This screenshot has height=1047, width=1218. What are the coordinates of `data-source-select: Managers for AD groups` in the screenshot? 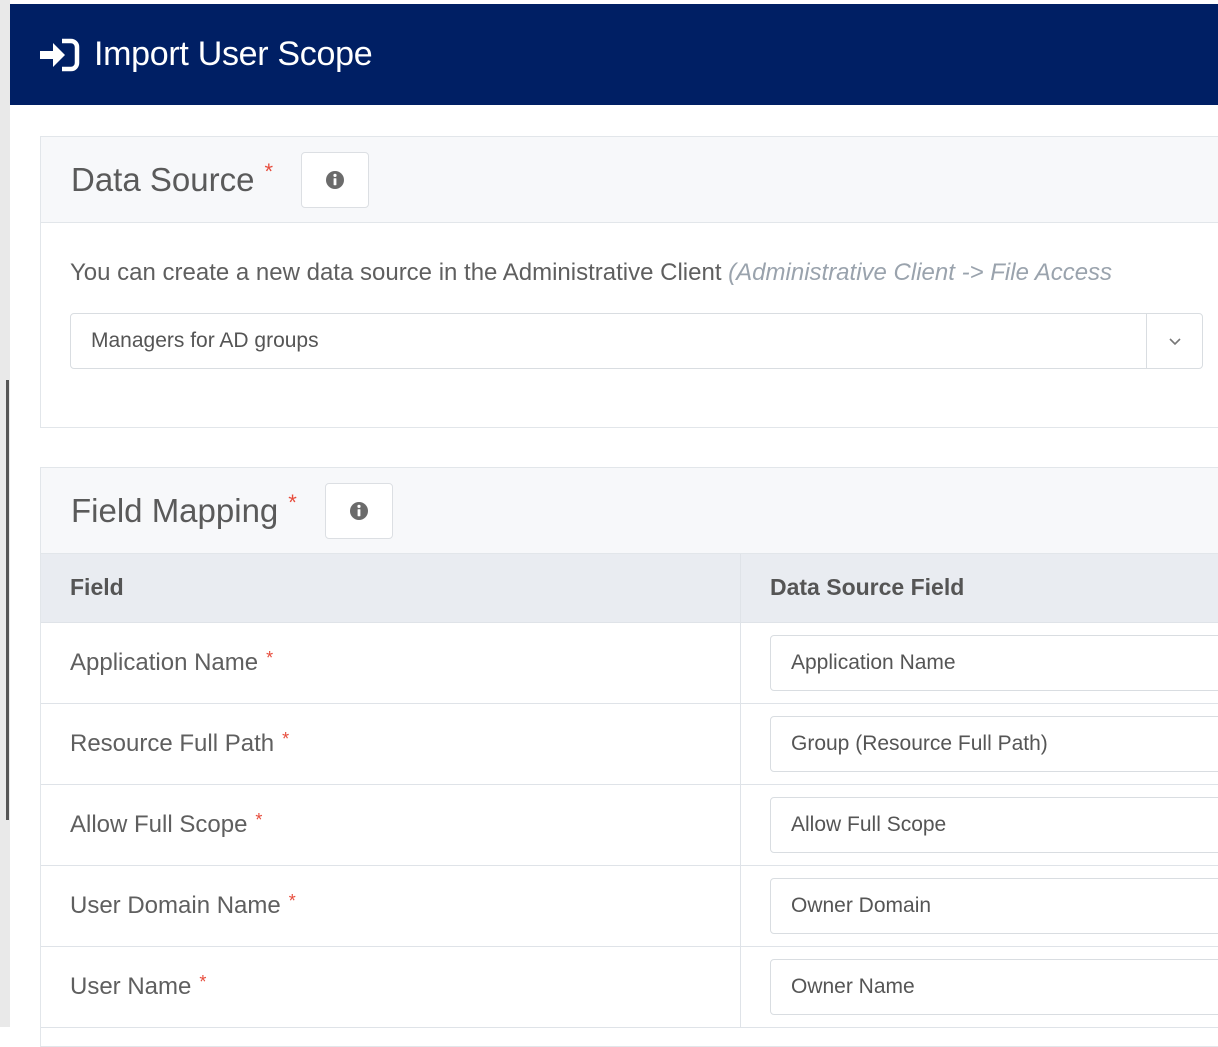 It's located at (636, 341).